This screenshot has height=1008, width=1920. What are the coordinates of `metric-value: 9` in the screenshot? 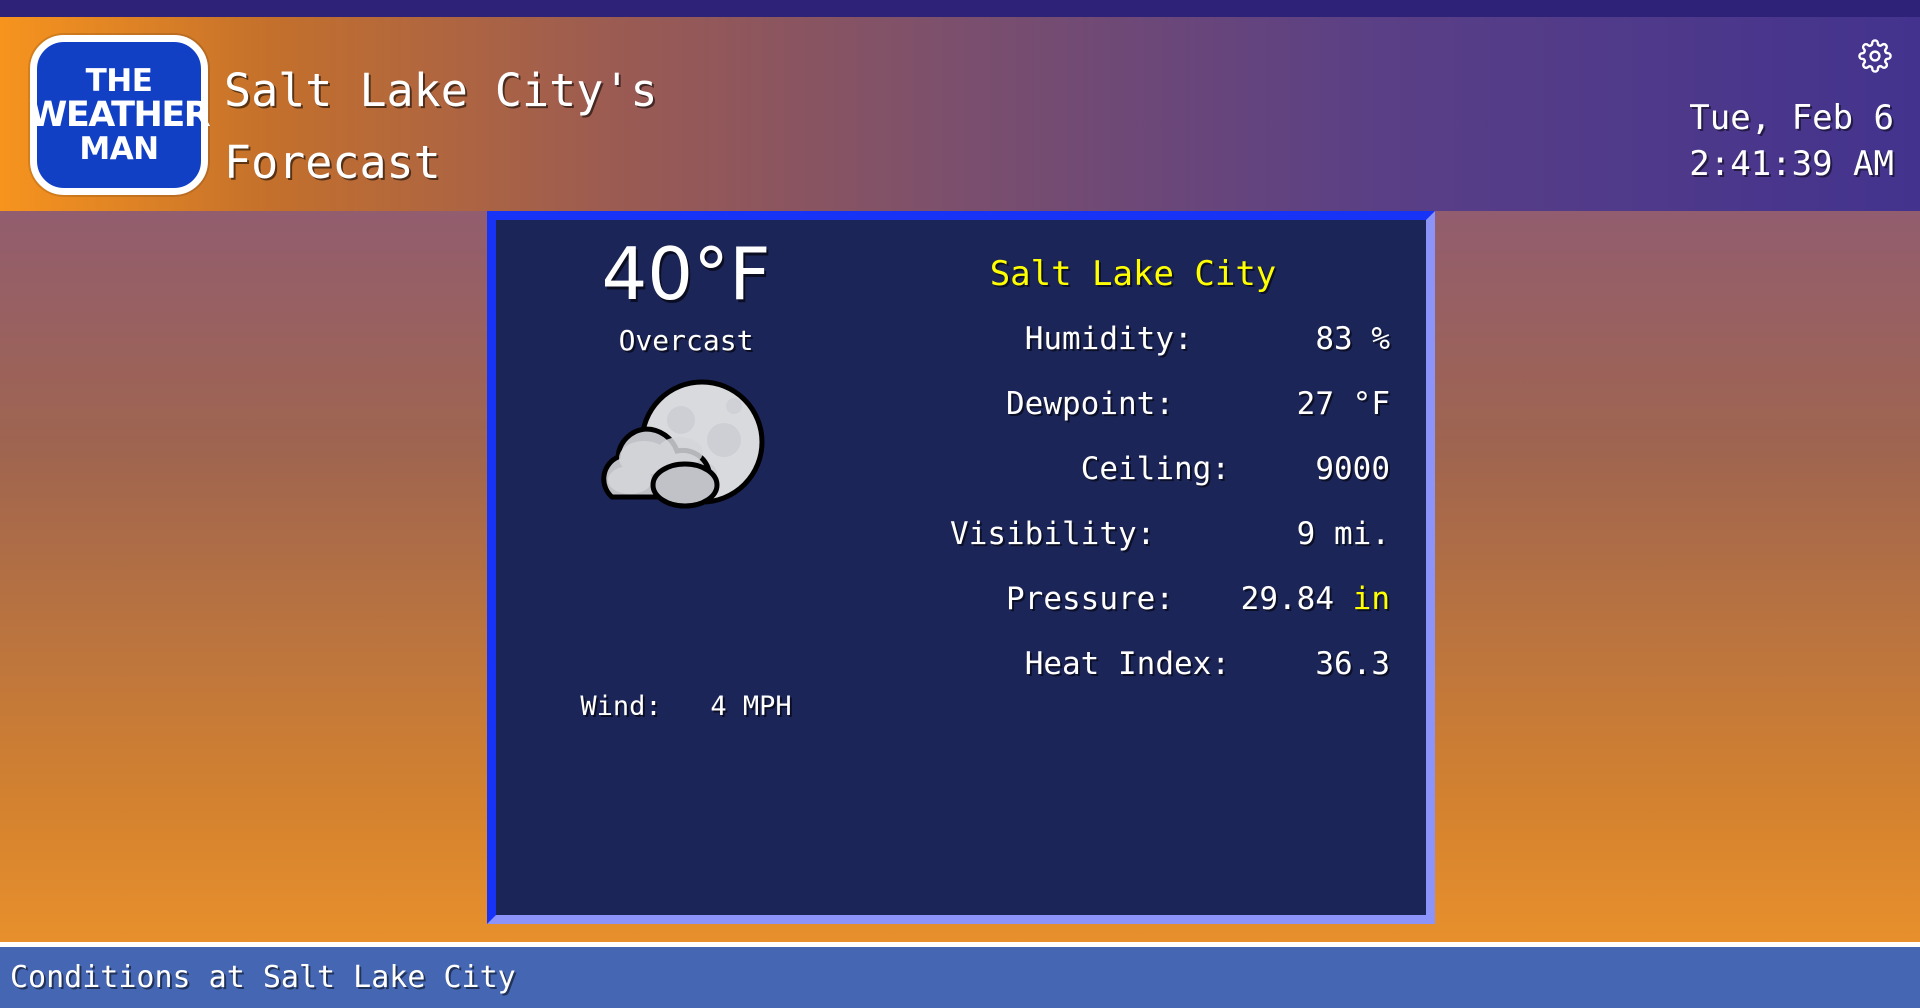 It's located at (1306, 534).